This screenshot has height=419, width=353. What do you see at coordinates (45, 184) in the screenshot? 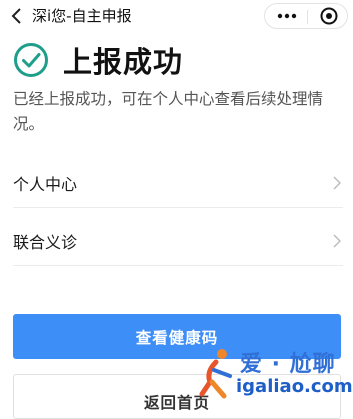
I see `menu-item-label: 个人中心` at bounding box center [45, 184].